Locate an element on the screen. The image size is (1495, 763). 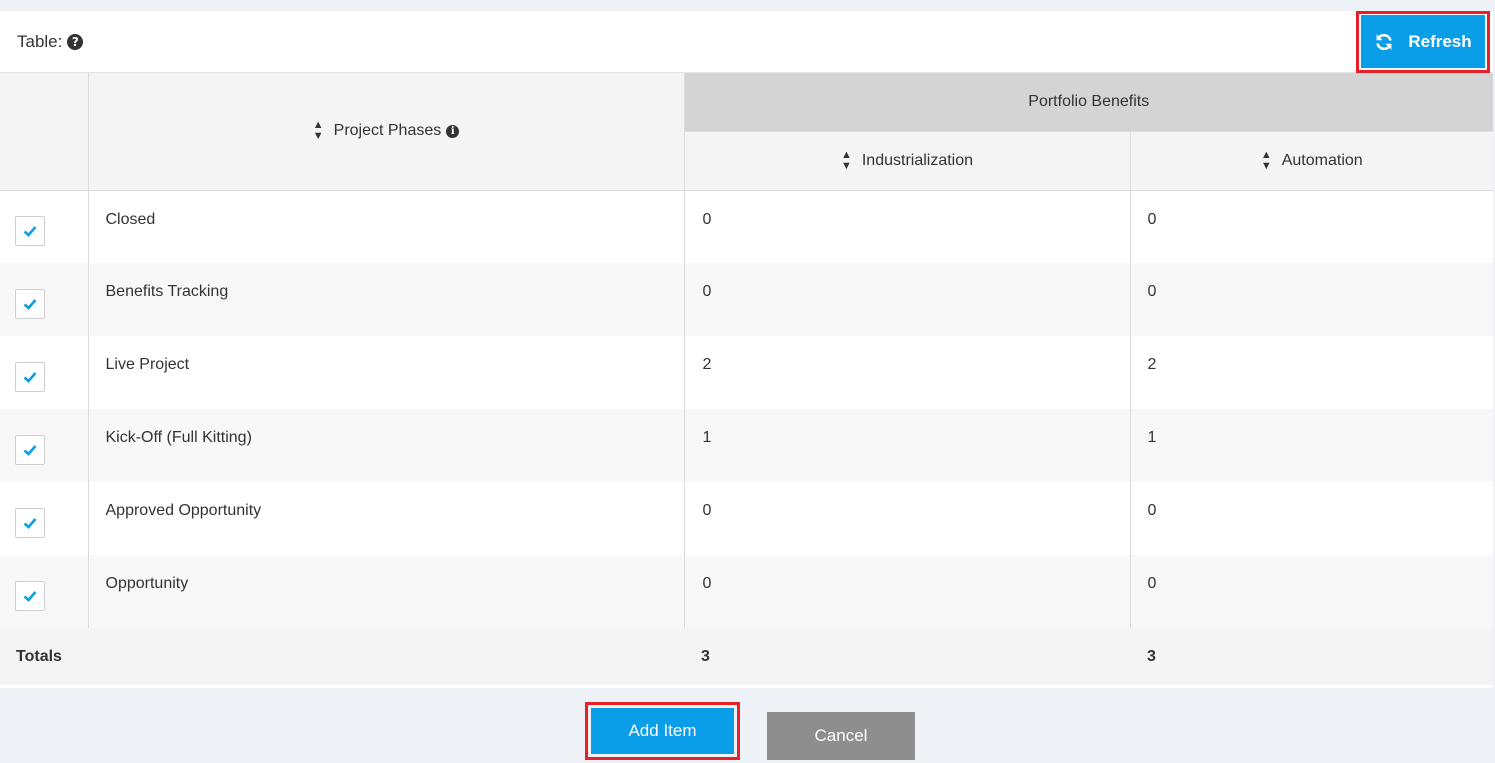
question-circle-icon: ? is located at coordinates (75, 41).